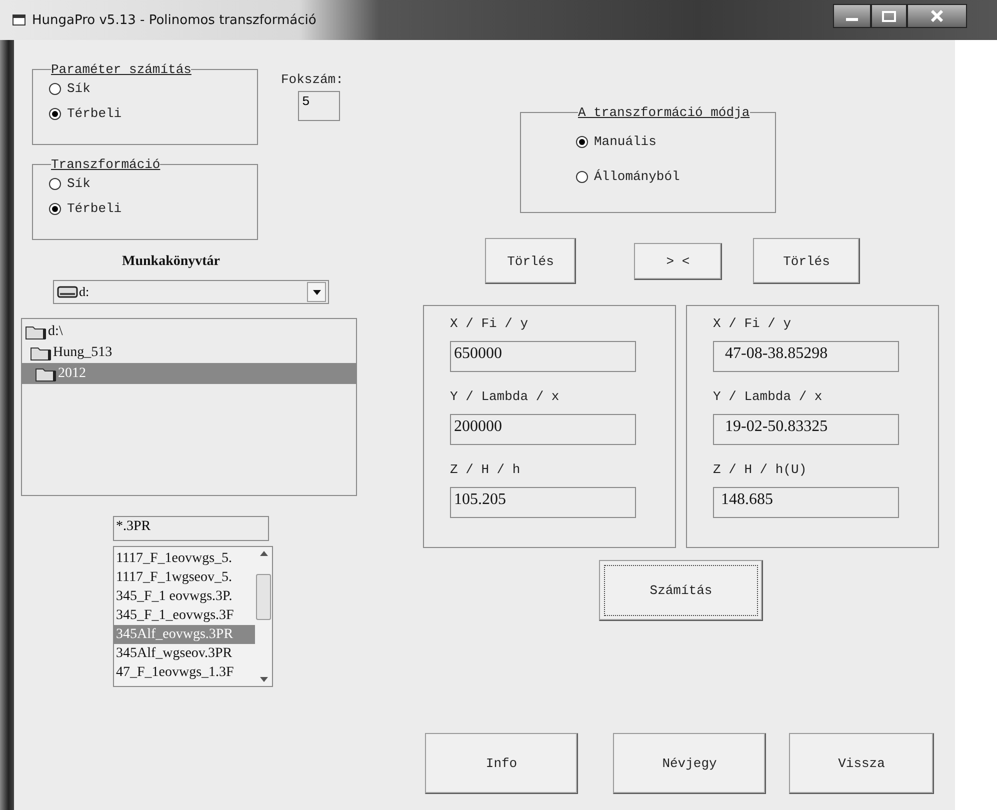 The height and width of the screenshot is (810, 997). I want to click on close-button, so click(937, 16).